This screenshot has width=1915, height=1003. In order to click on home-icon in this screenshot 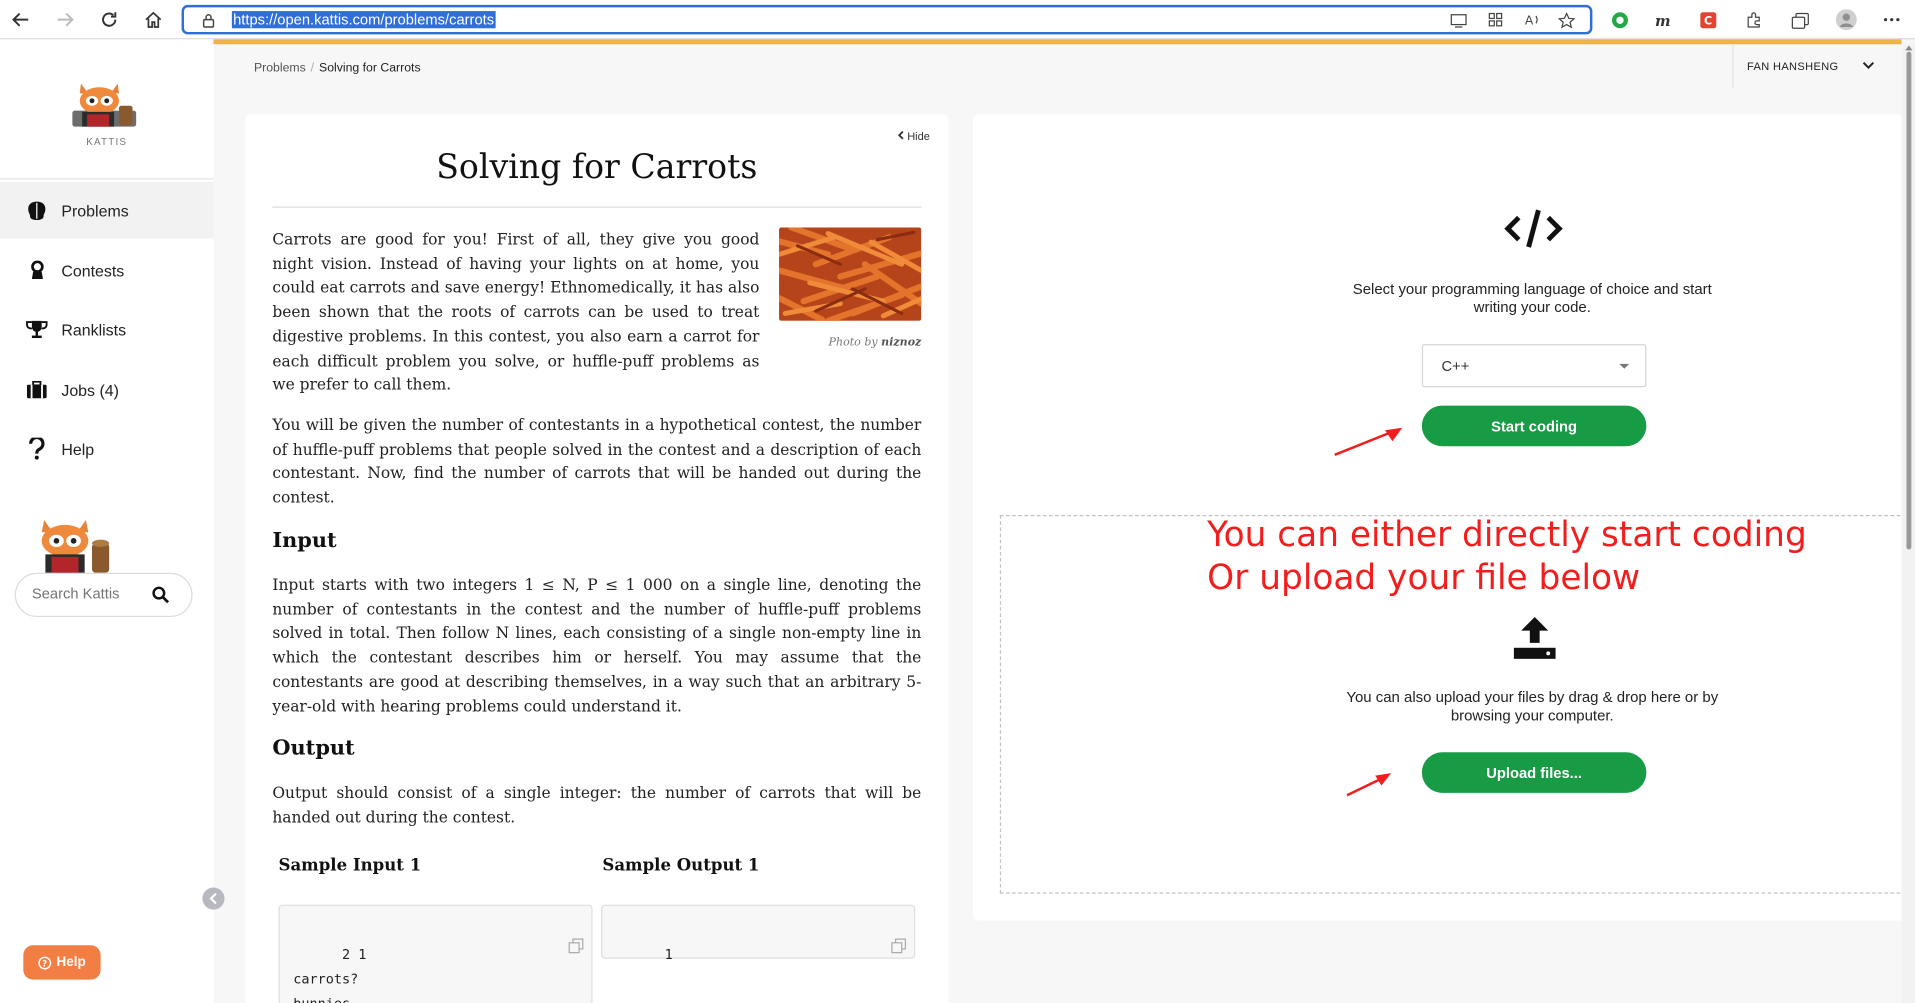, I will do `click(153, 19)`.